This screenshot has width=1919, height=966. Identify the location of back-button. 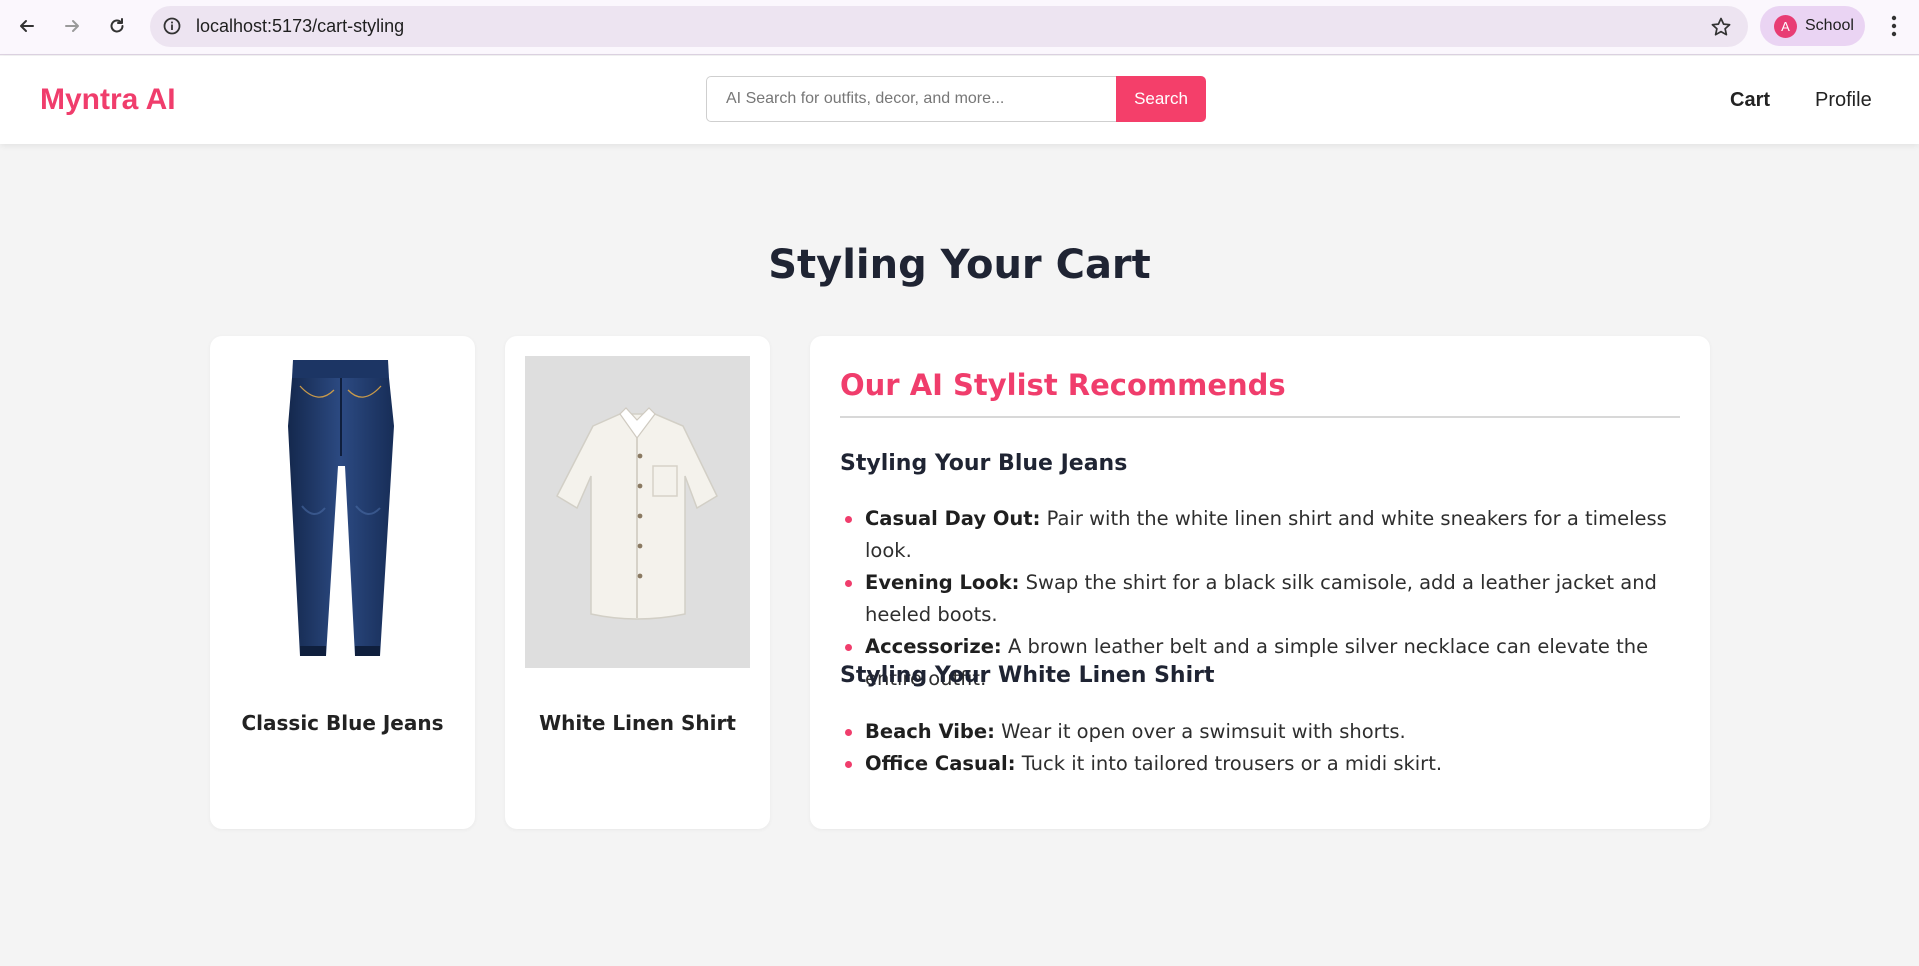
(27, 26).